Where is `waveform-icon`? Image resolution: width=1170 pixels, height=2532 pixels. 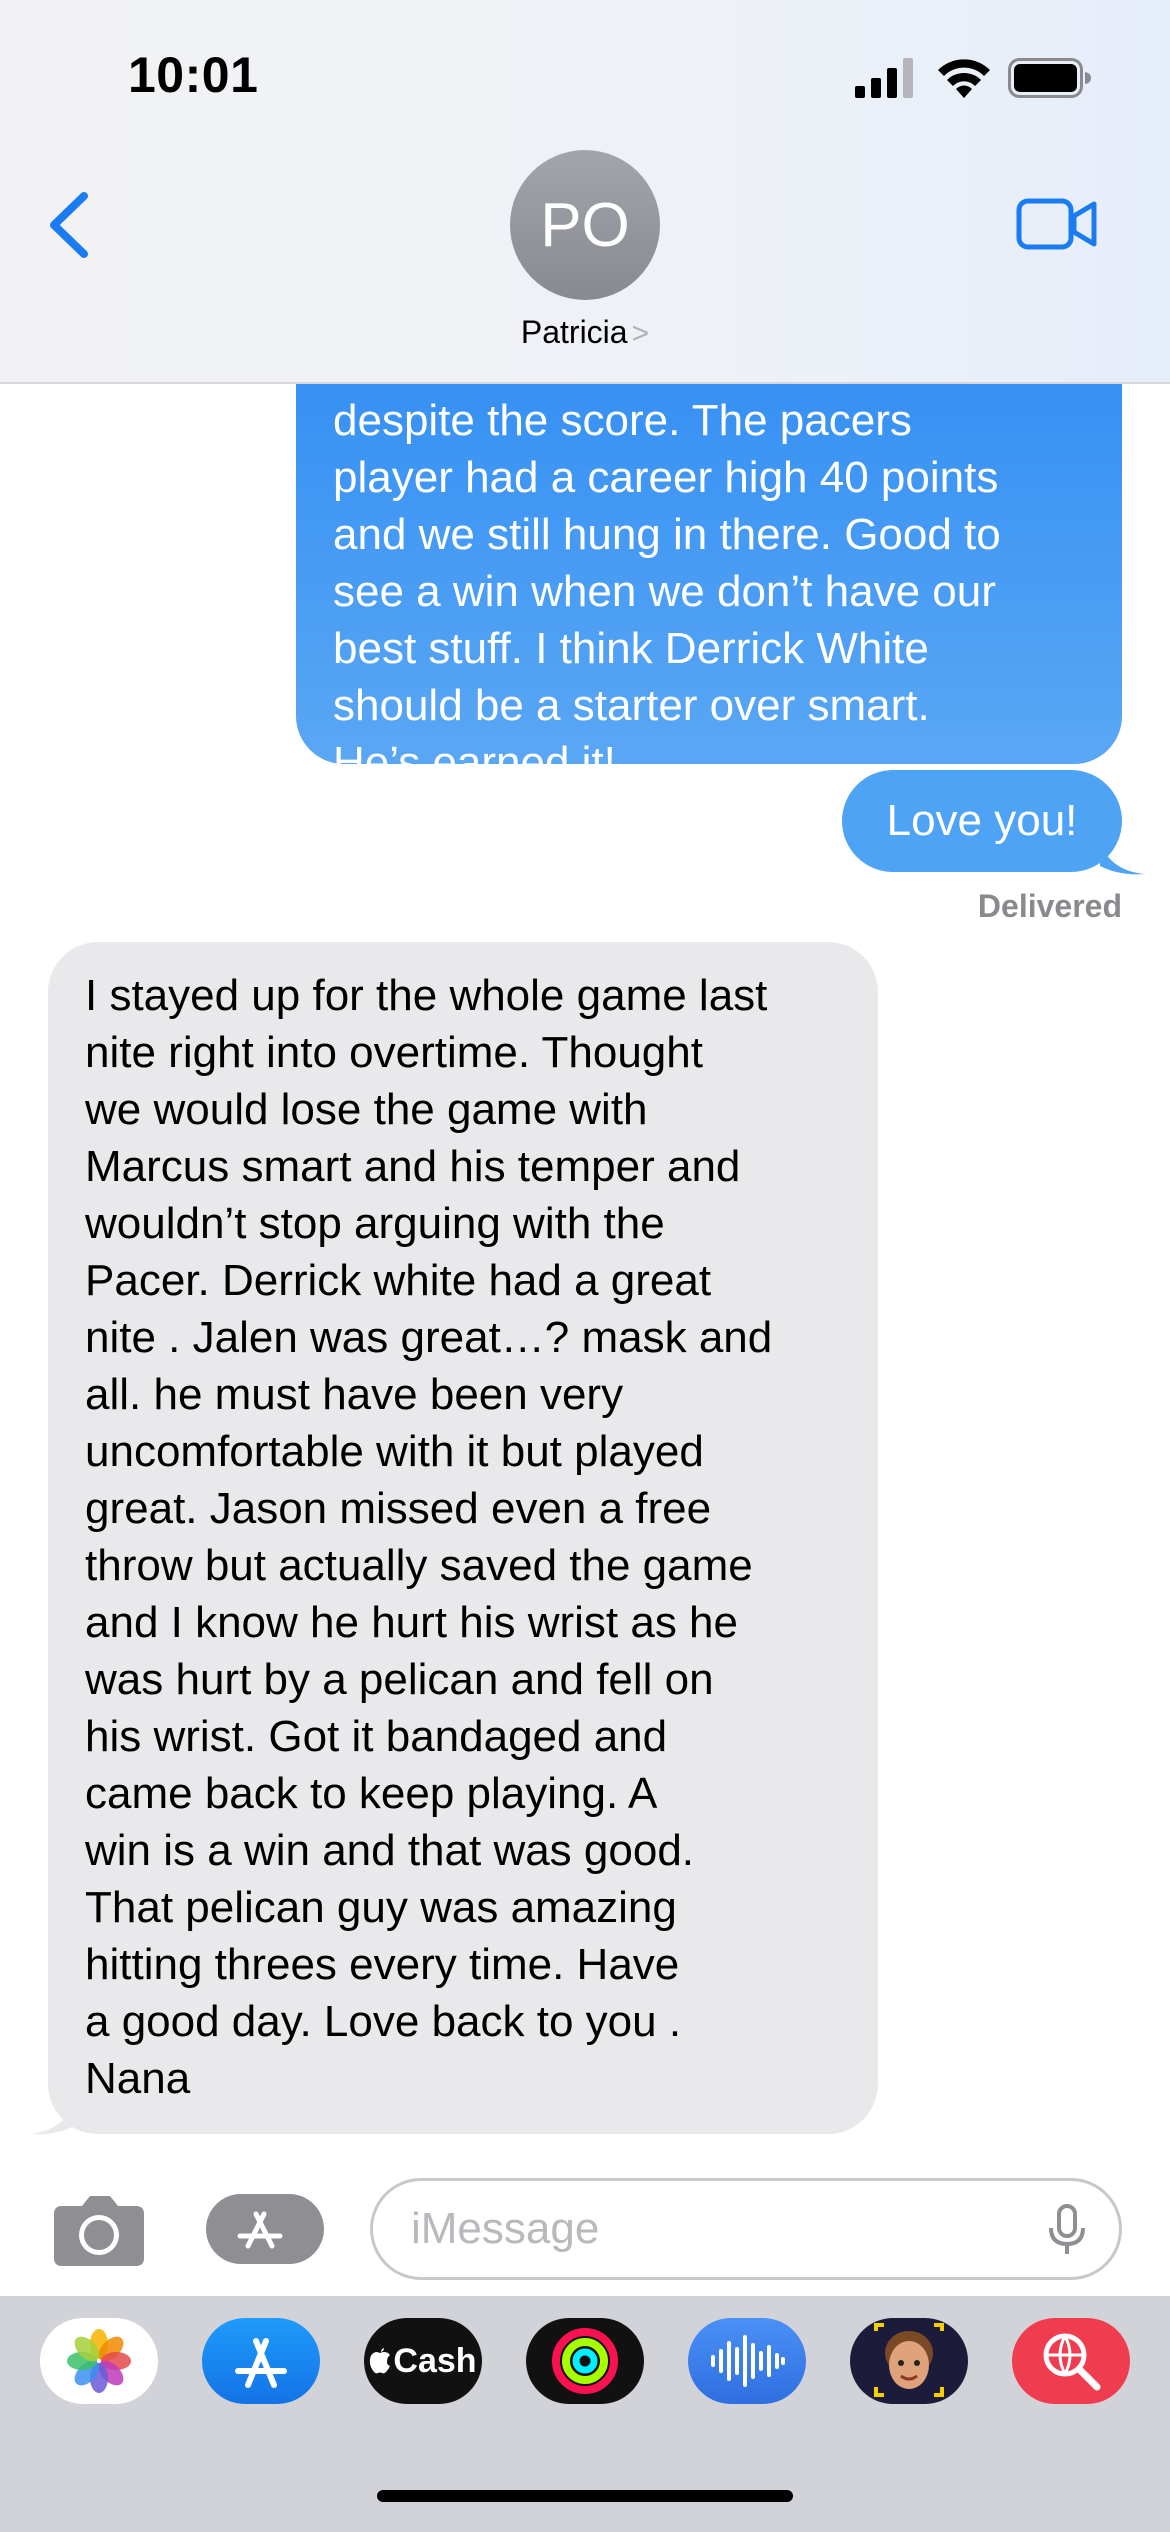
waveform-icon is located at coordinates (748, 2361).